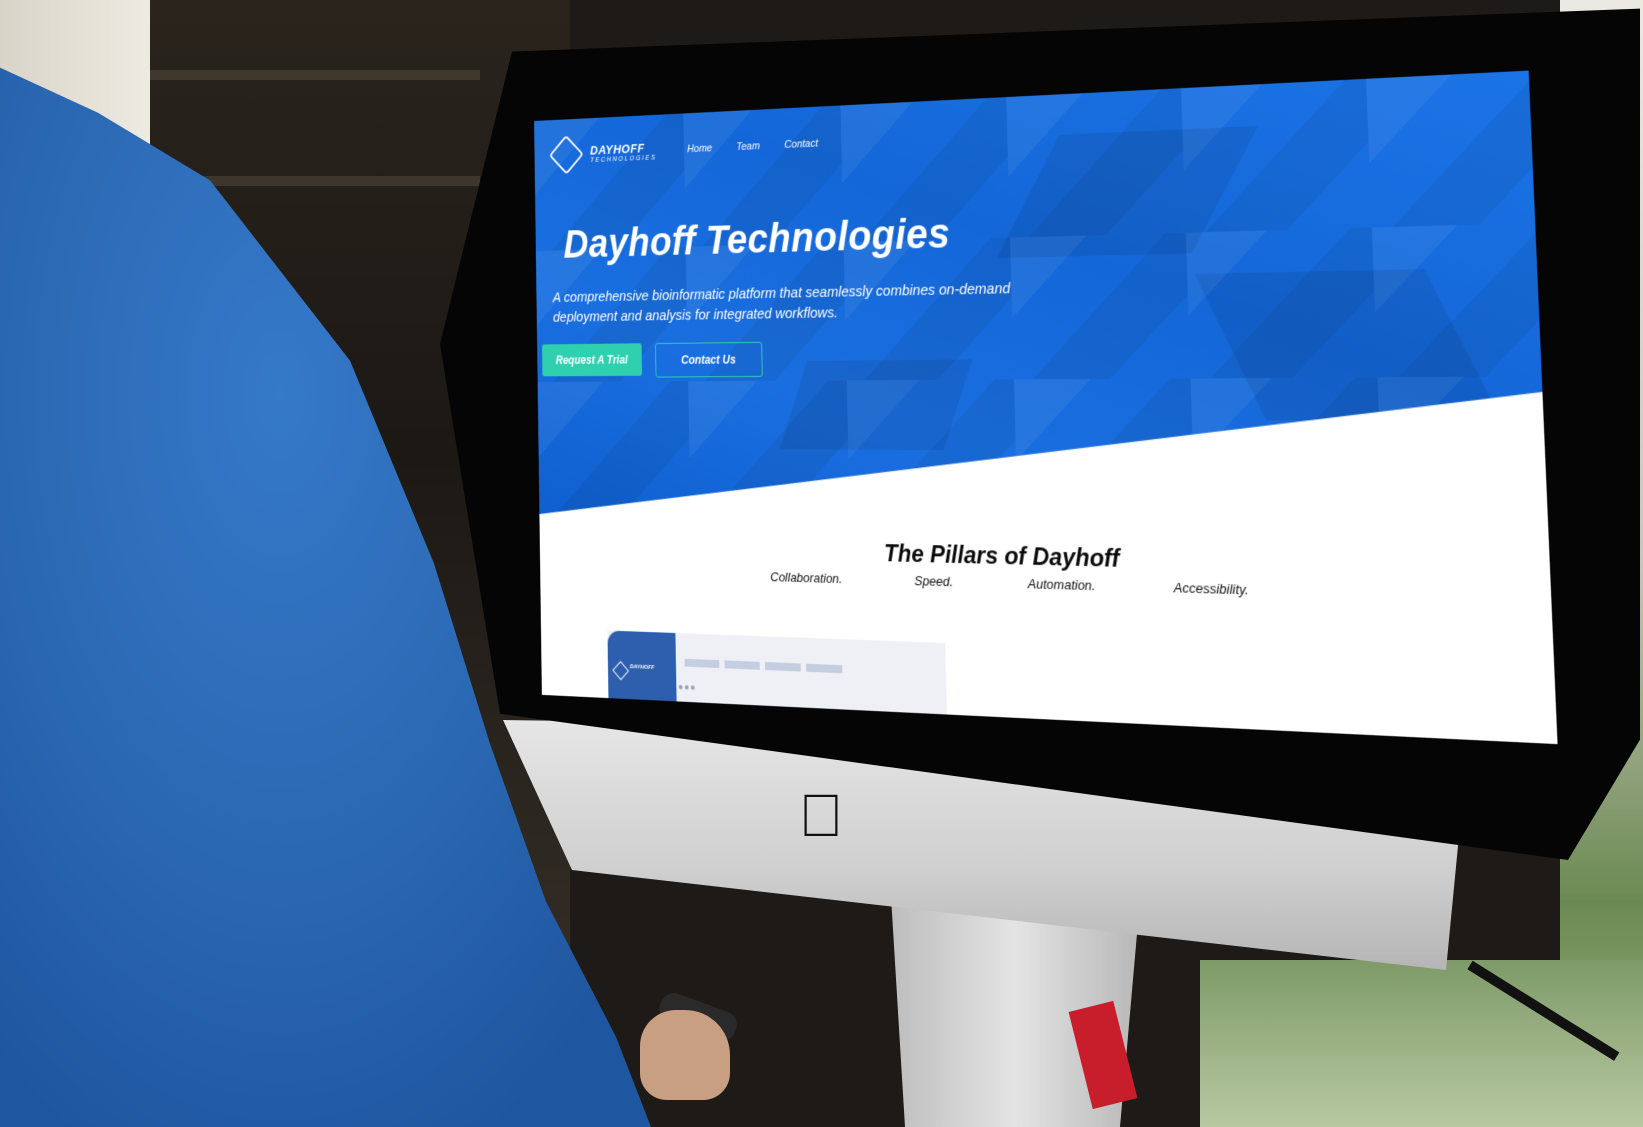 Image resolution: width=1643 pixels, height=1127 pixels. Describe the element at coordinates (686, 149) in the screenshot. I see `top-nav: DAYHOFF TECHNOLOGIES Home Team Contact` at that location.